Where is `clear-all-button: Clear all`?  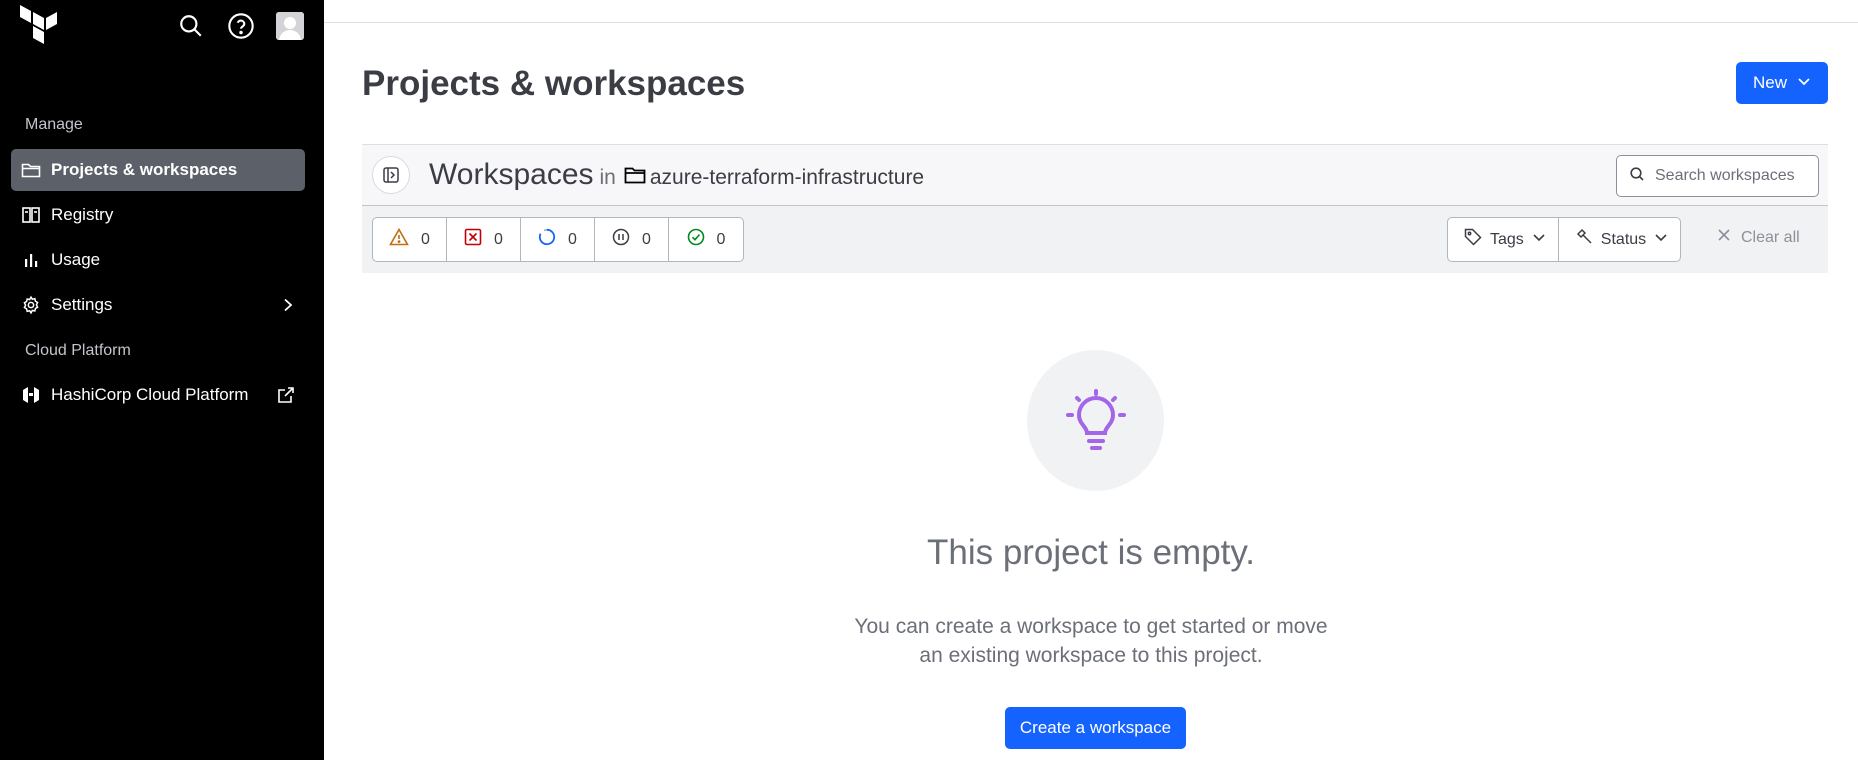
clear-all-button: Clear all is located at coordinates (1758, 237).